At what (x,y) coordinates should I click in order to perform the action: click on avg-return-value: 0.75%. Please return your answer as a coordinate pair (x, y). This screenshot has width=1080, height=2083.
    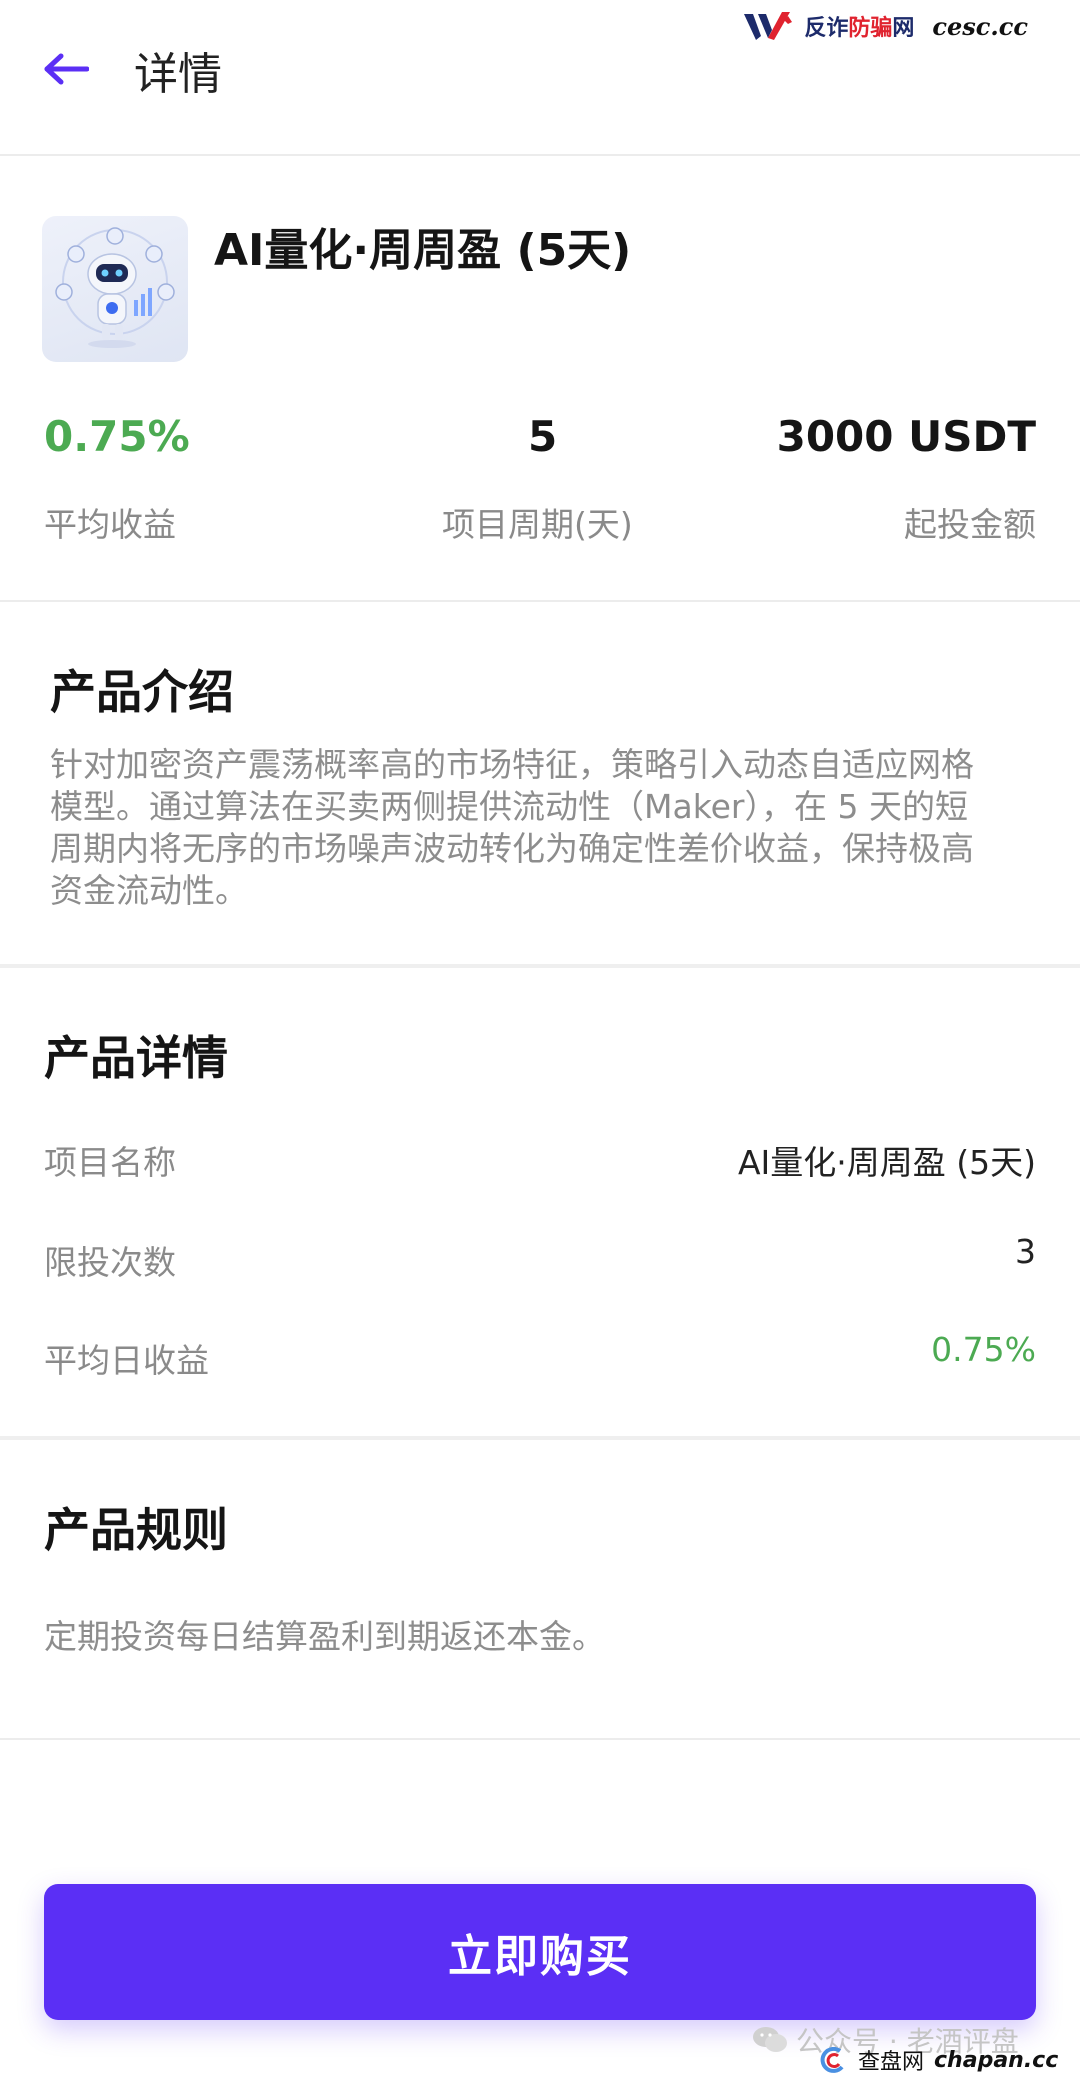
    Looking at the image, I should click on (117, 436).